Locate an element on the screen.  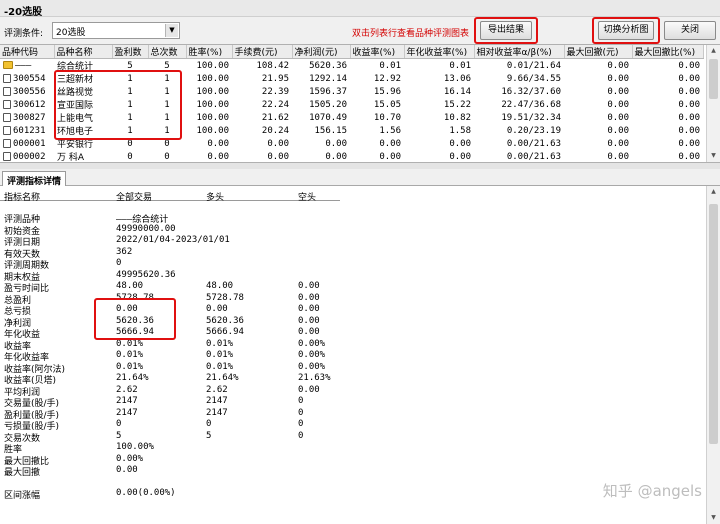
table-cell: 环旭电子 is located at coordinates (75, 132).